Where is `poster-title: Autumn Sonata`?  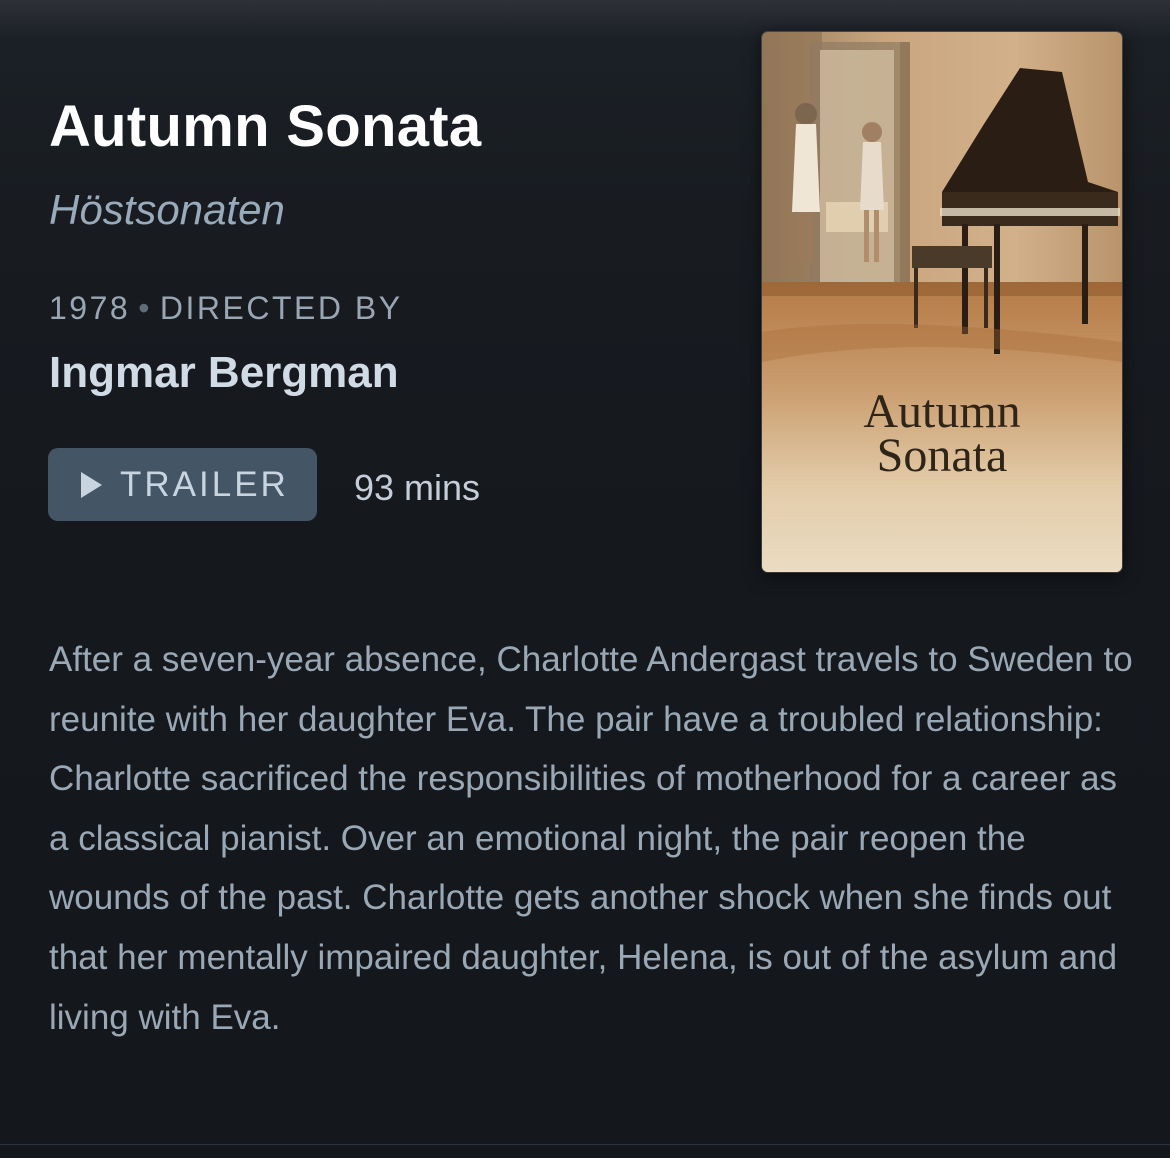 poster-title: Autumn Sonata is located at coordinates (942, 434).